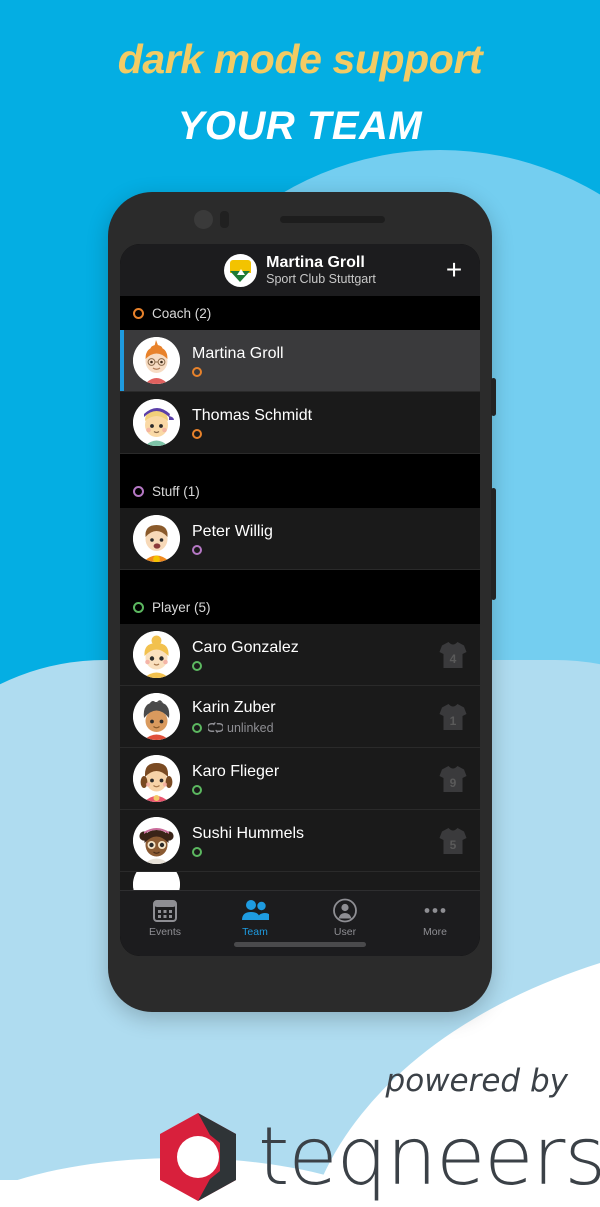 This screenshot has height=1207, width=600. I want to click on table-row: Karin Zuber unlinked 1, so click(300, 717).